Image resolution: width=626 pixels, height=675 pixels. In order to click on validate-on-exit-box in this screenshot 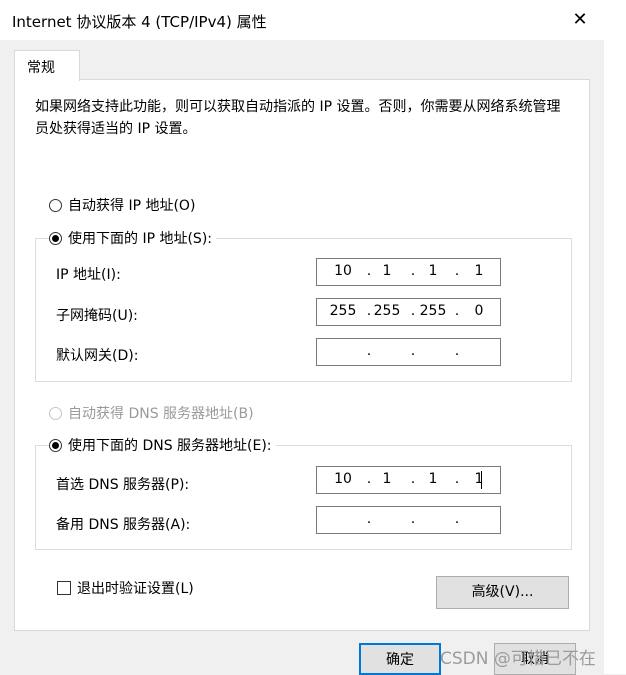, I will do `click(64, 588)`.